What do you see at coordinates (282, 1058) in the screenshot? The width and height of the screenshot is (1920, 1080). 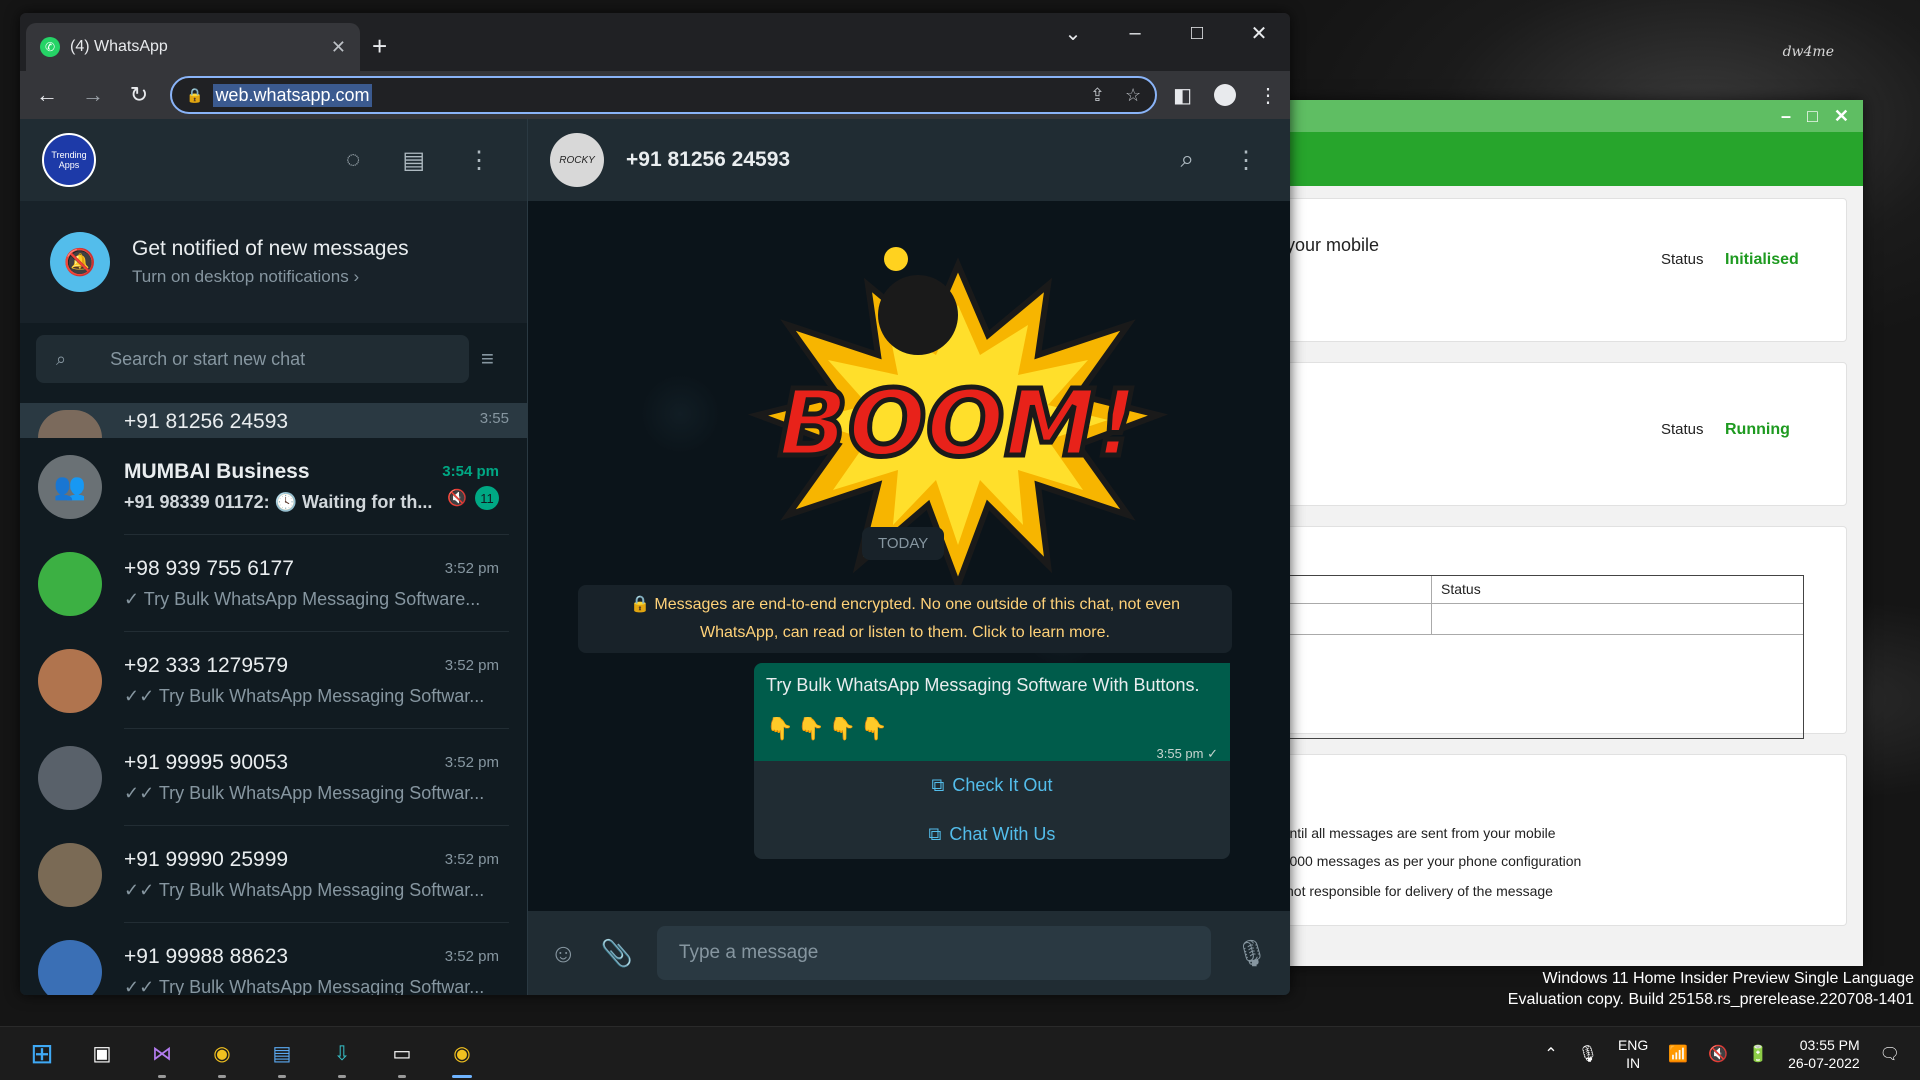 I see `notepad-icon: ▤` at bounding box center [282, 1058].